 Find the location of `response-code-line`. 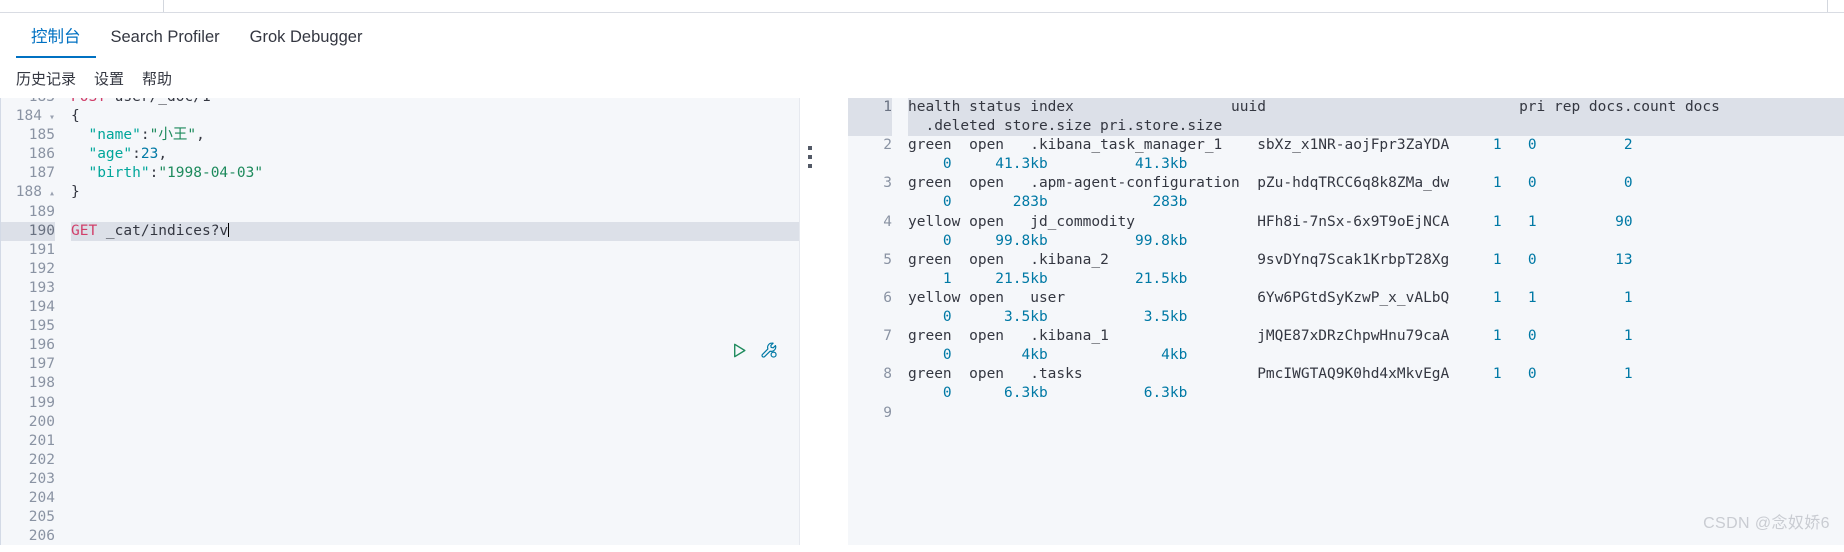

response-code-line is located at coordinates (1376, 413).